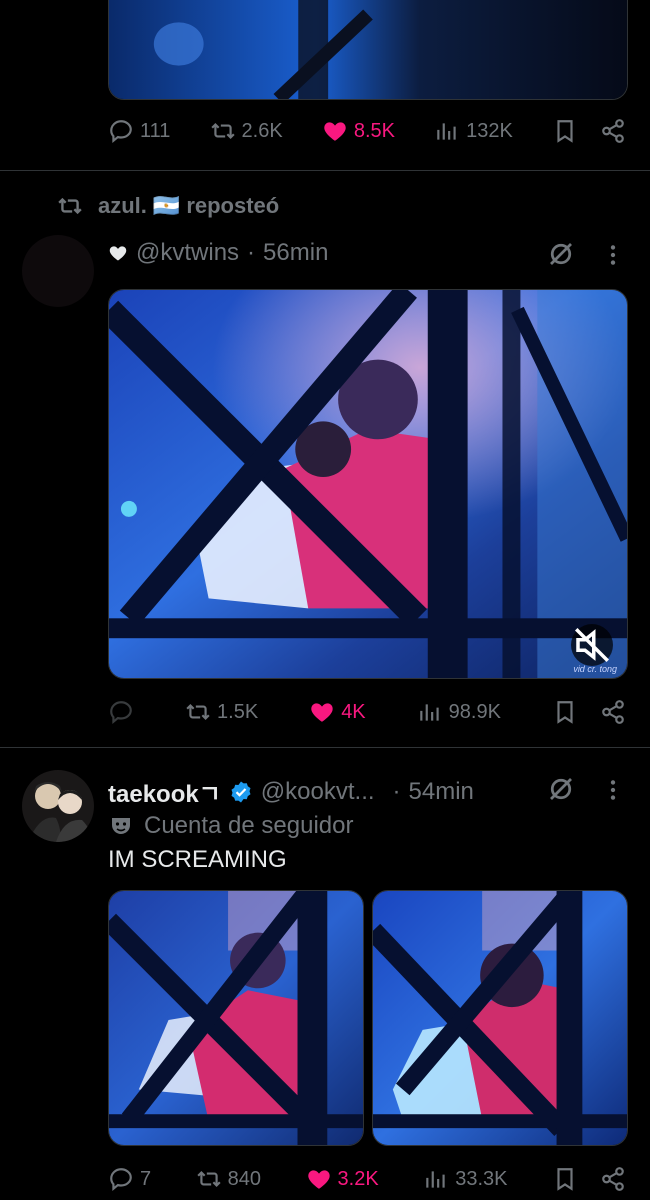  What do you see at coordinates (353, 711) in the screenshot?
I see `like-count: 4K` at bounding box center [353, 711].